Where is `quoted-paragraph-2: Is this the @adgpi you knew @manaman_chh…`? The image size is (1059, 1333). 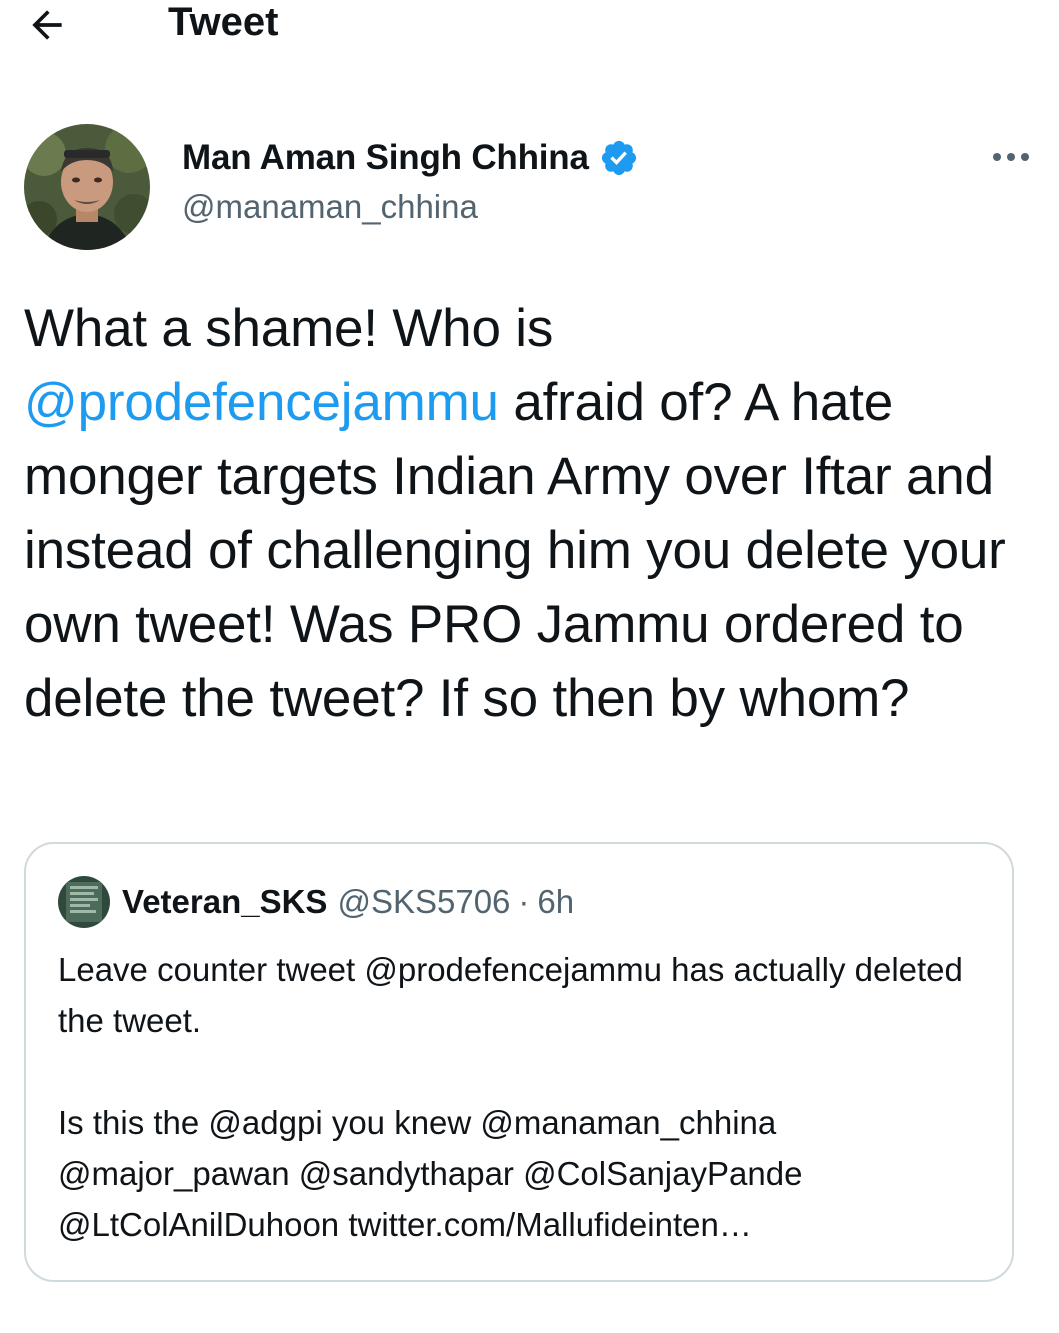
quoted-paragraph-2: Is this the @adgpi you knew @manaman_chh… is located at coordinates (430, 1173).